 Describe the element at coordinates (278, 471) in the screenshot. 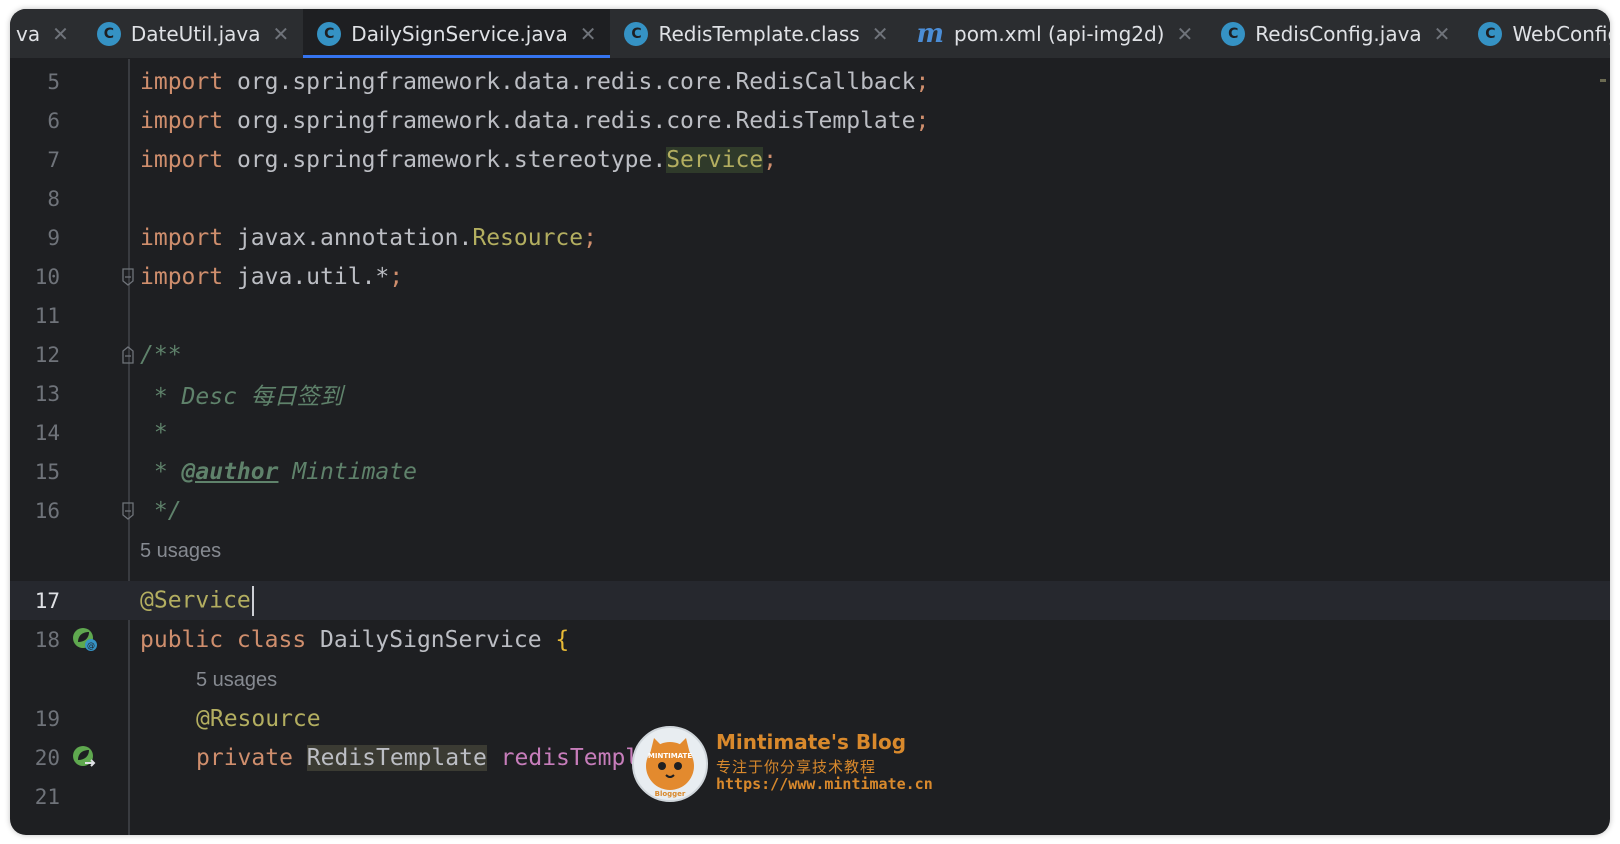

I see `javadoc-text: * @author Mintimate` at that location.